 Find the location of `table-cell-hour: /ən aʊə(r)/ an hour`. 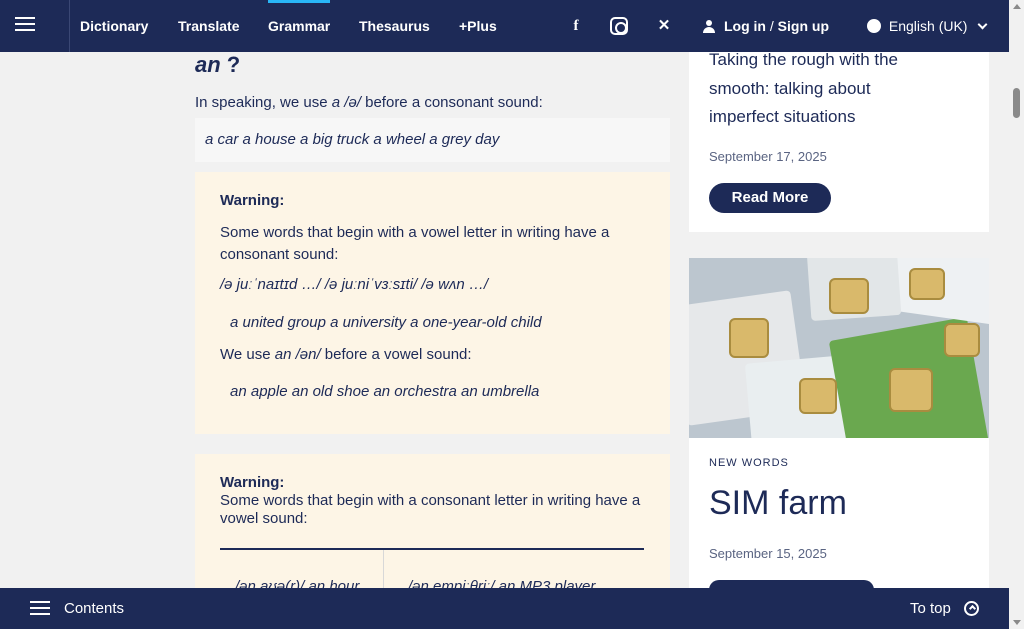

table-cell-hour: /ən aʊə(r)/ an hour is located at coordinates (297, 583).